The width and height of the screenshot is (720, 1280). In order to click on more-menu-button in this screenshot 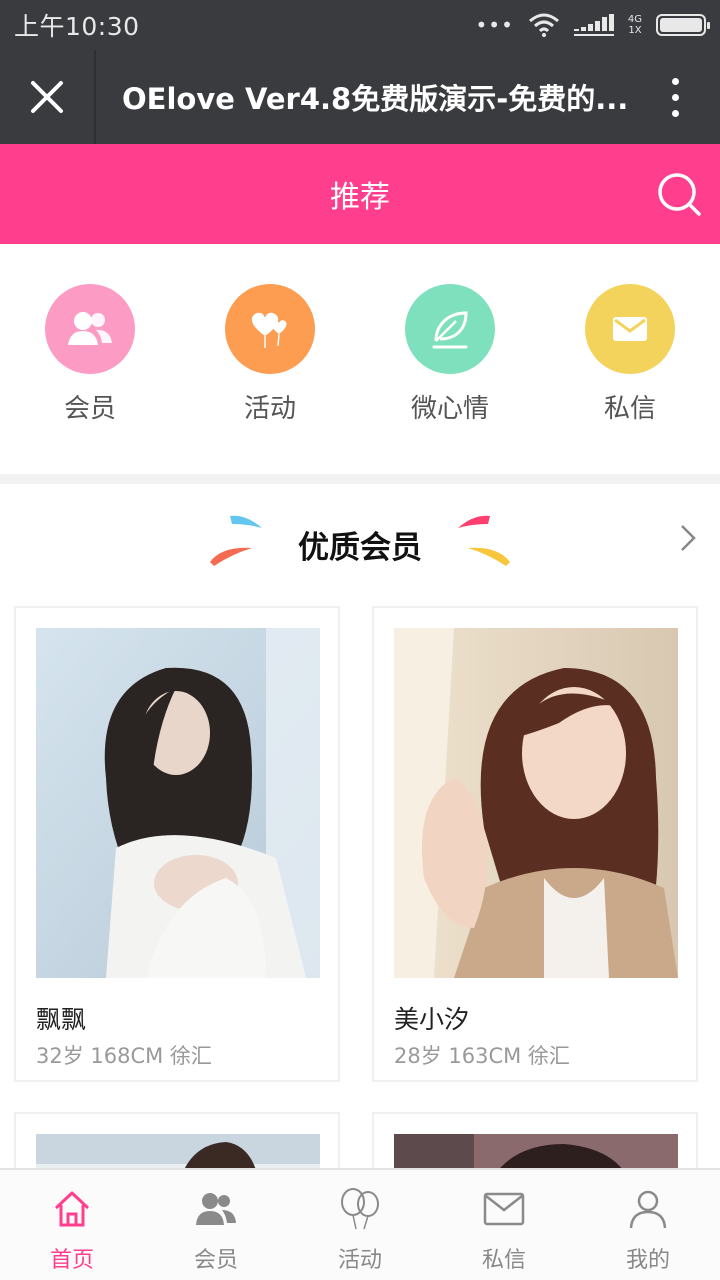, I will do `click(675, 97)`.